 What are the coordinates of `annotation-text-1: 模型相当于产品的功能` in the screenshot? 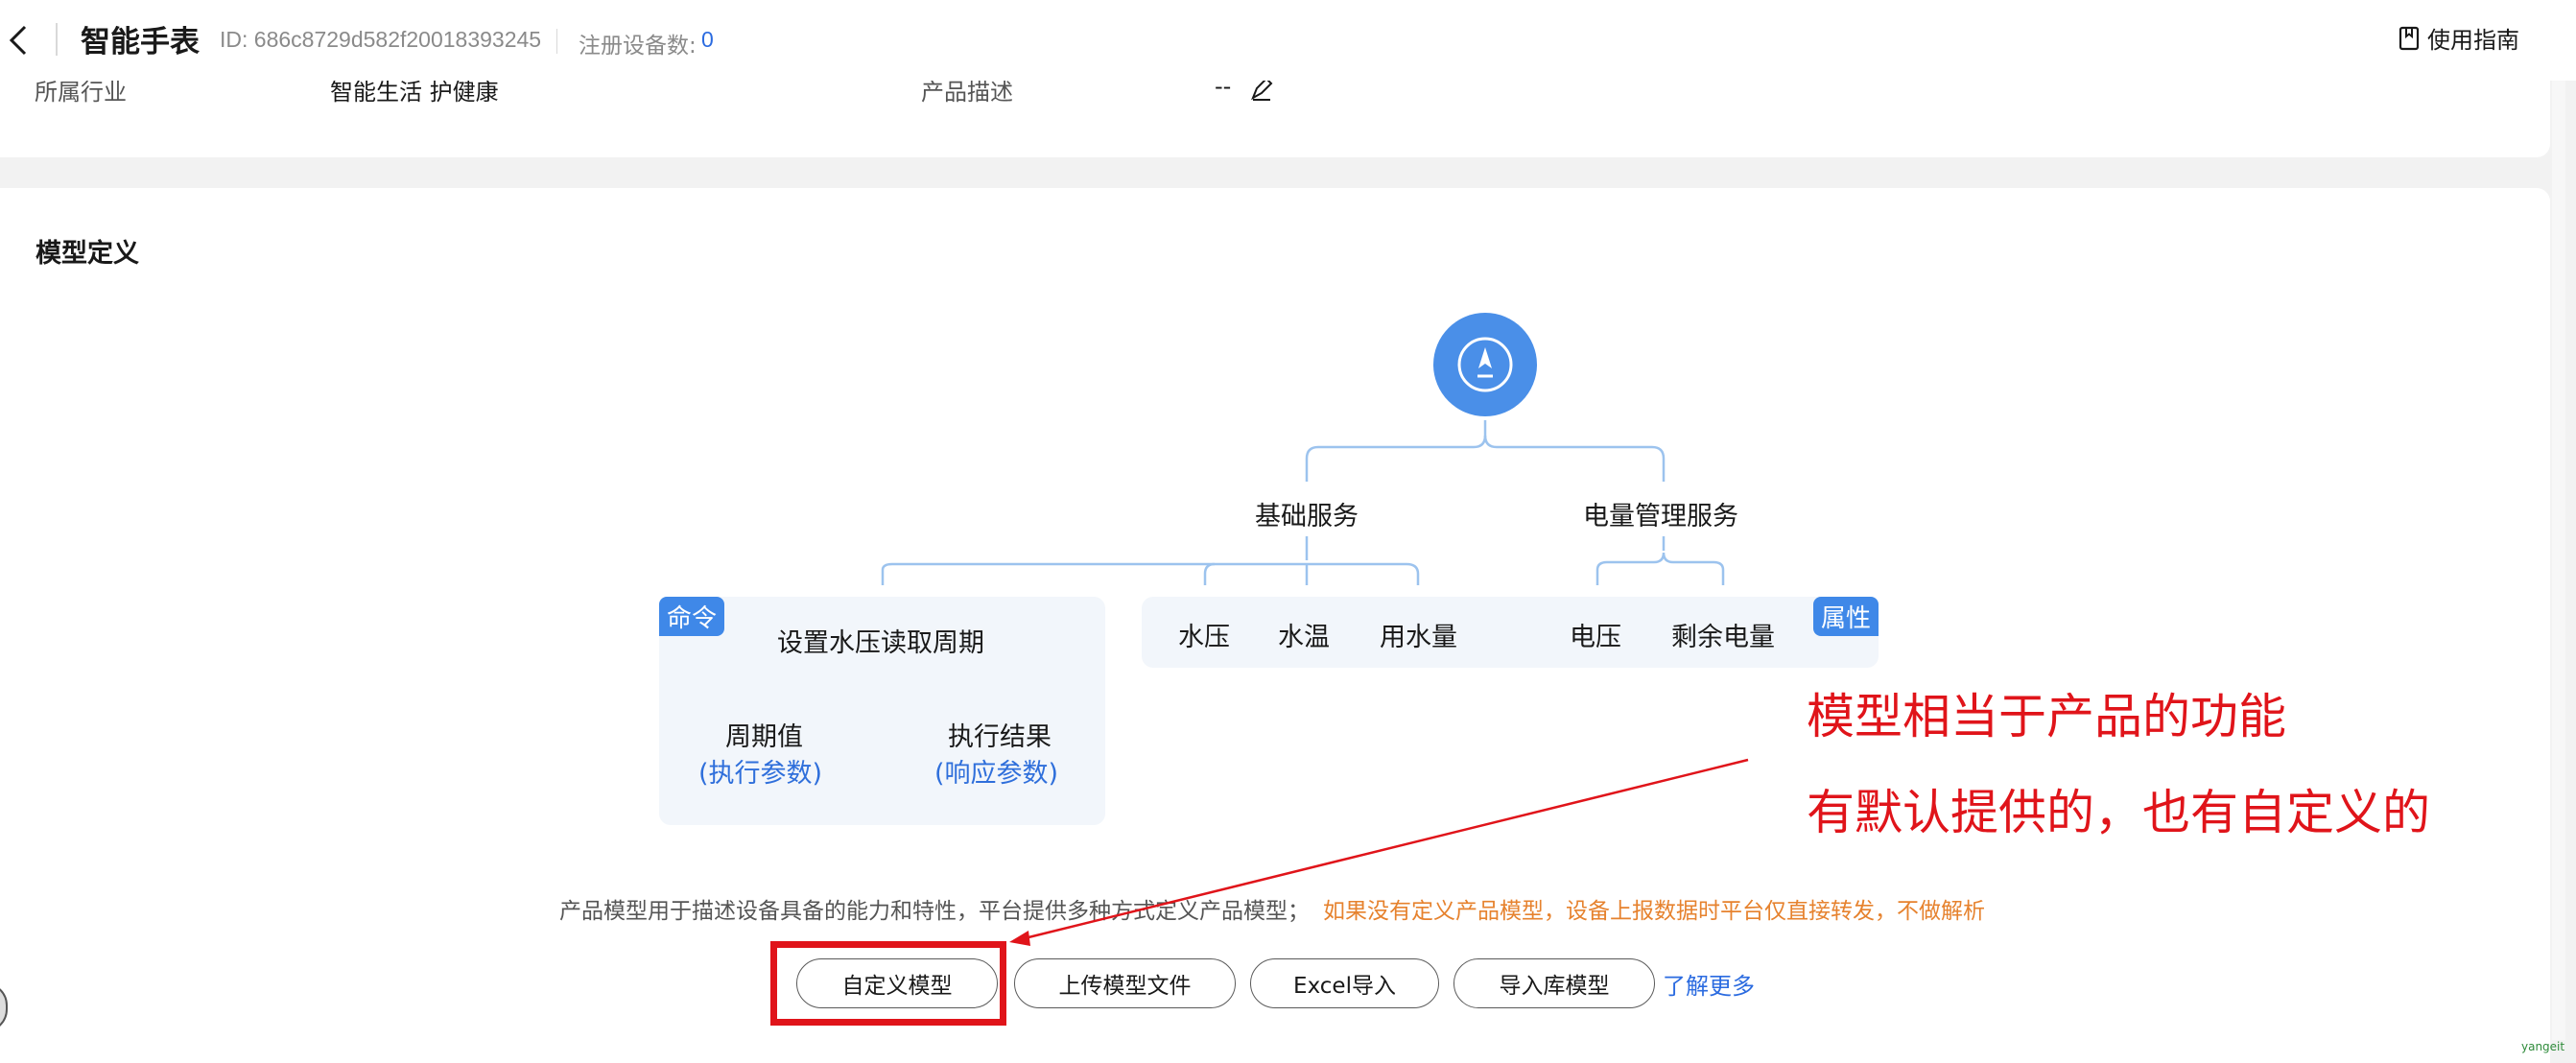 It's located at (2047, 716).